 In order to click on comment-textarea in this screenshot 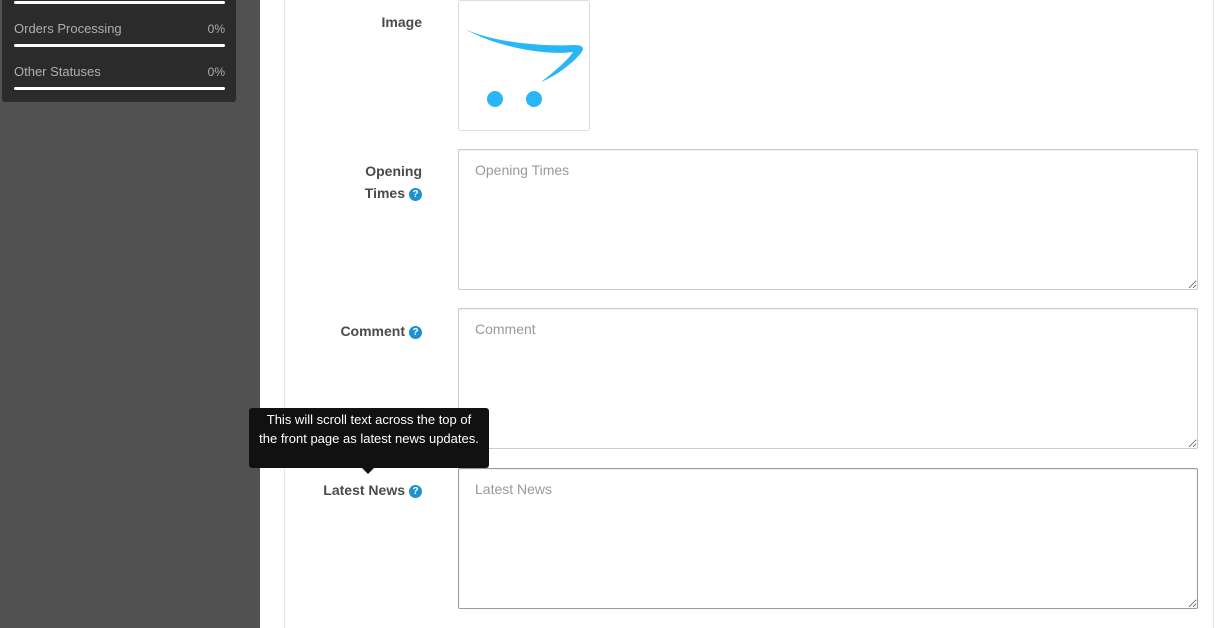, I will do `click(828, 378)`.